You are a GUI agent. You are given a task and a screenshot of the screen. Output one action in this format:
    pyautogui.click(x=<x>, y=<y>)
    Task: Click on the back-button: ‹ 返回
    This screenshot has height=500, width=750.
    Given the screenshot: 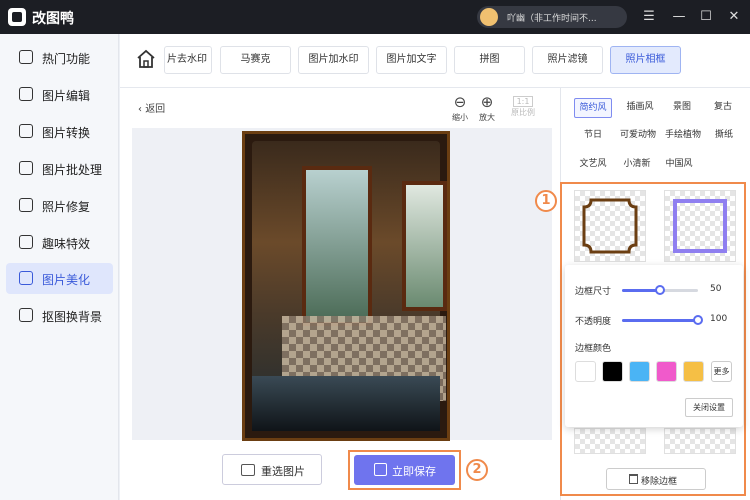 What is the action you would take?
    pyautogui.click(x=151, y=107)
    